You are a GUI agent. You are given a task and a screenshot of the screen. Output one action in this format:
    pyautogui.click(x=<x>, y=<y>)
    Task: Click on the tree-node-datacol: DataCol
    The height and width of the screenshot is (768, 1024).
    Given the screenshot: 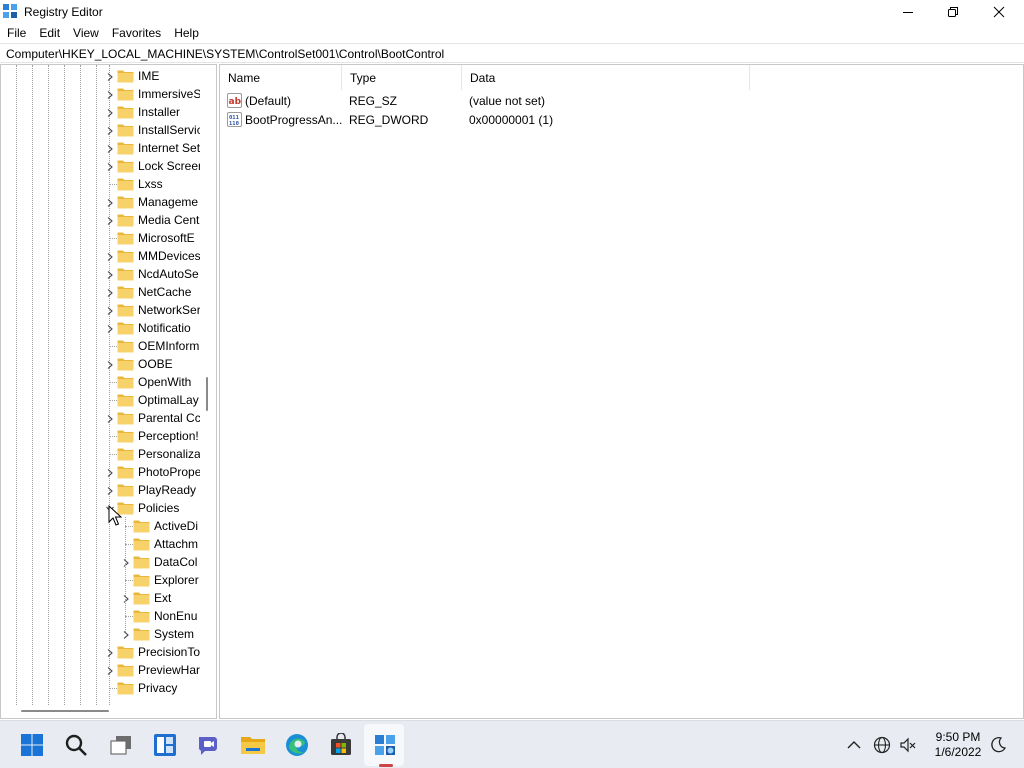 What is the action you would take?
    pyautogui.click(x=100, y=562)
    